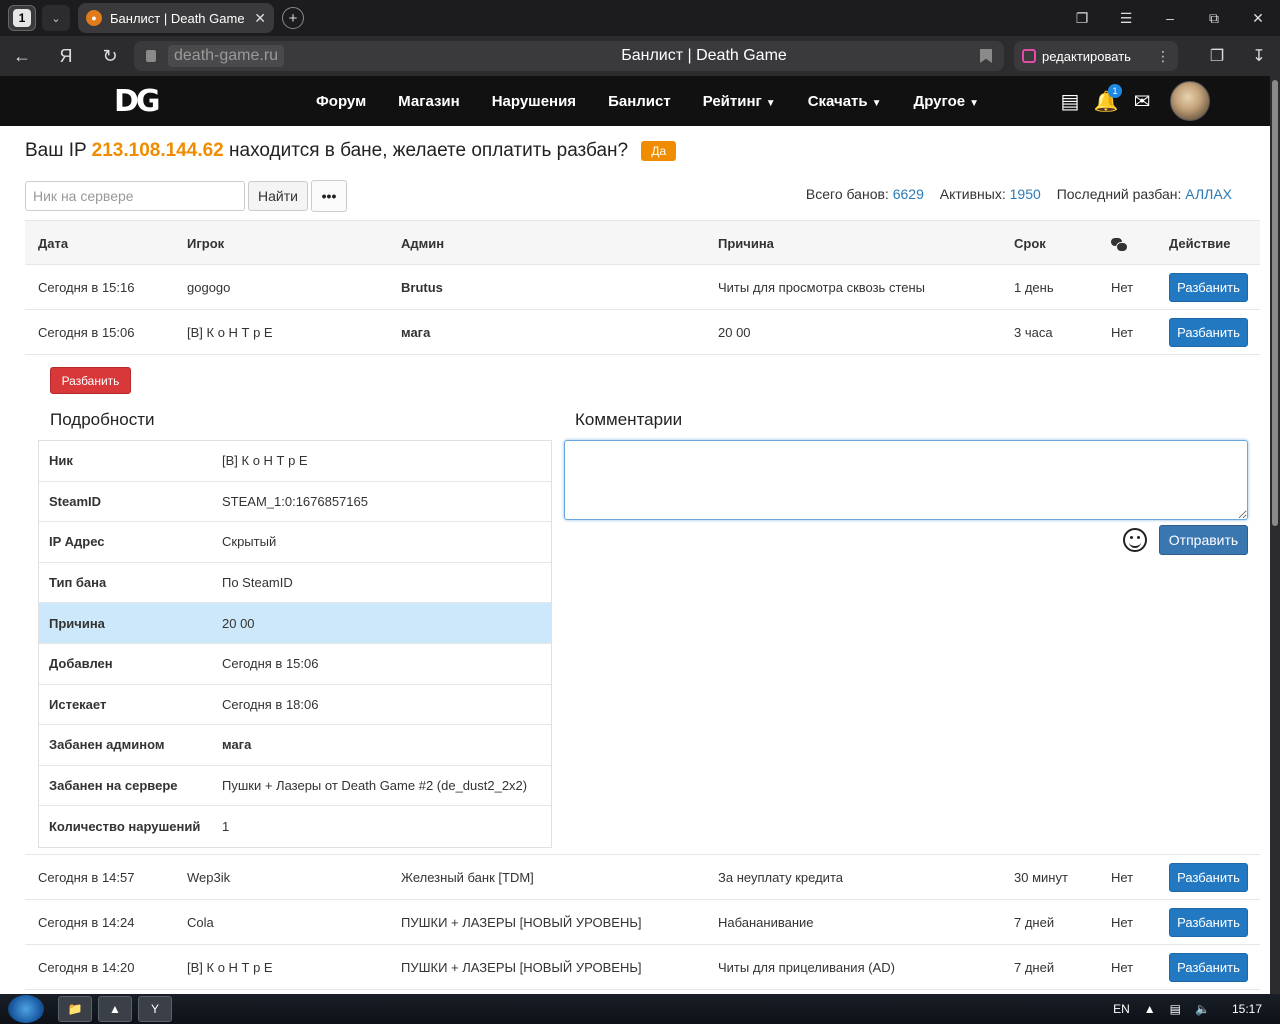  What do you see at coordinates (295, 501) in the screenshot?
I see `details-value: STEAM_1:0:1676857165` at bounding box center [295, 501].